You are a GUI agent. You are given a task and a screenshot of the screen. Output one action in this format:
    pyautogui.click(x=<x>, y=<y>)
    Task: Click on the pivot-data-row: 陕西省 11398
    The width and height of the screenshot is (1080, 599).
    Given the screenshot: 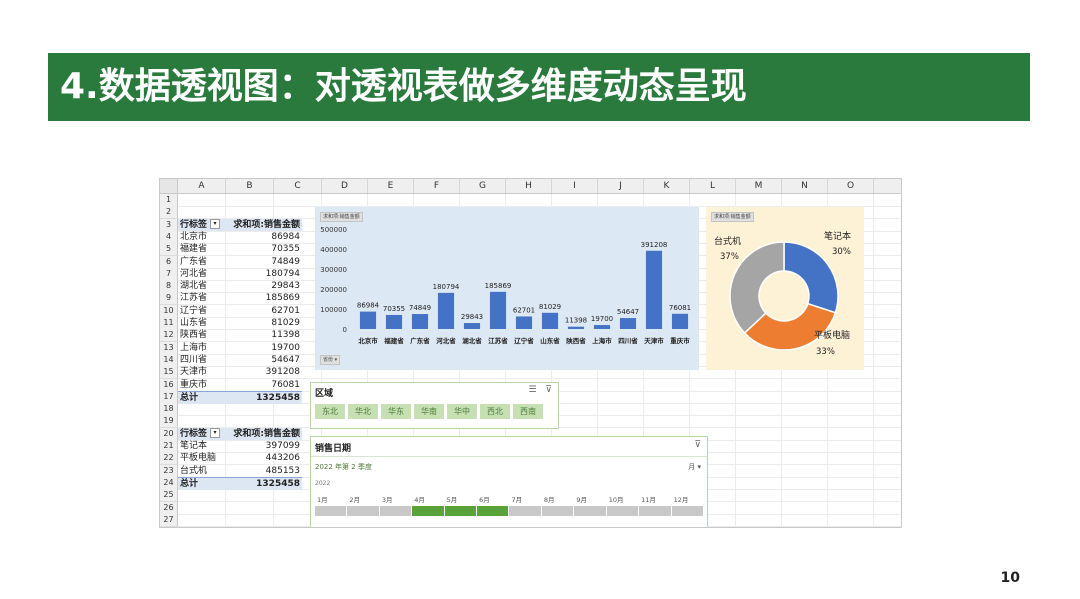 What is the action you would take?
    pyautogui.click(x=240, y=335)
    